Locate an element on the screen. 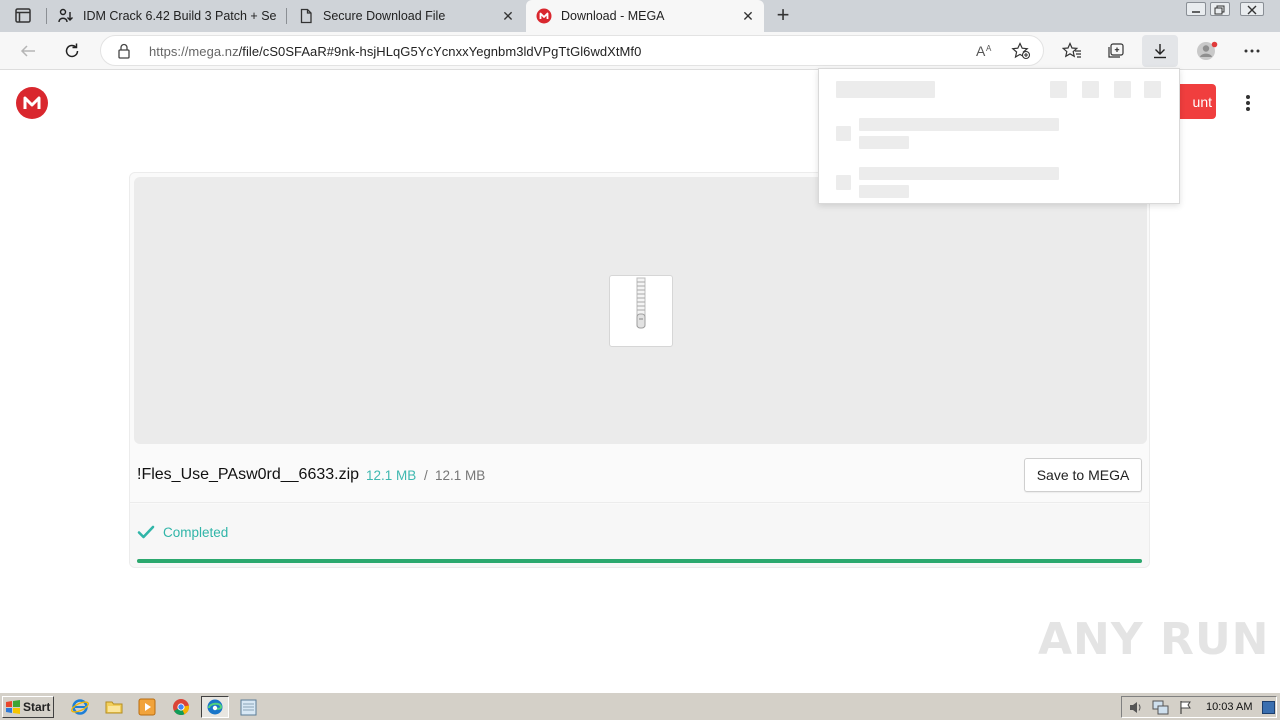 The image size is (1280, 722). page-icon is located at coordinates (306, 16).